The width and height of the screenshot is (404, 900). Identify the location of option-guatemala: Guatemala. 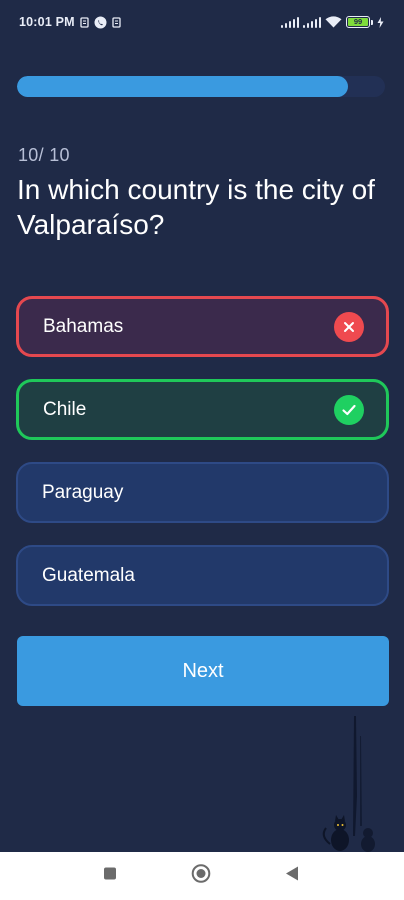
(202, 575).